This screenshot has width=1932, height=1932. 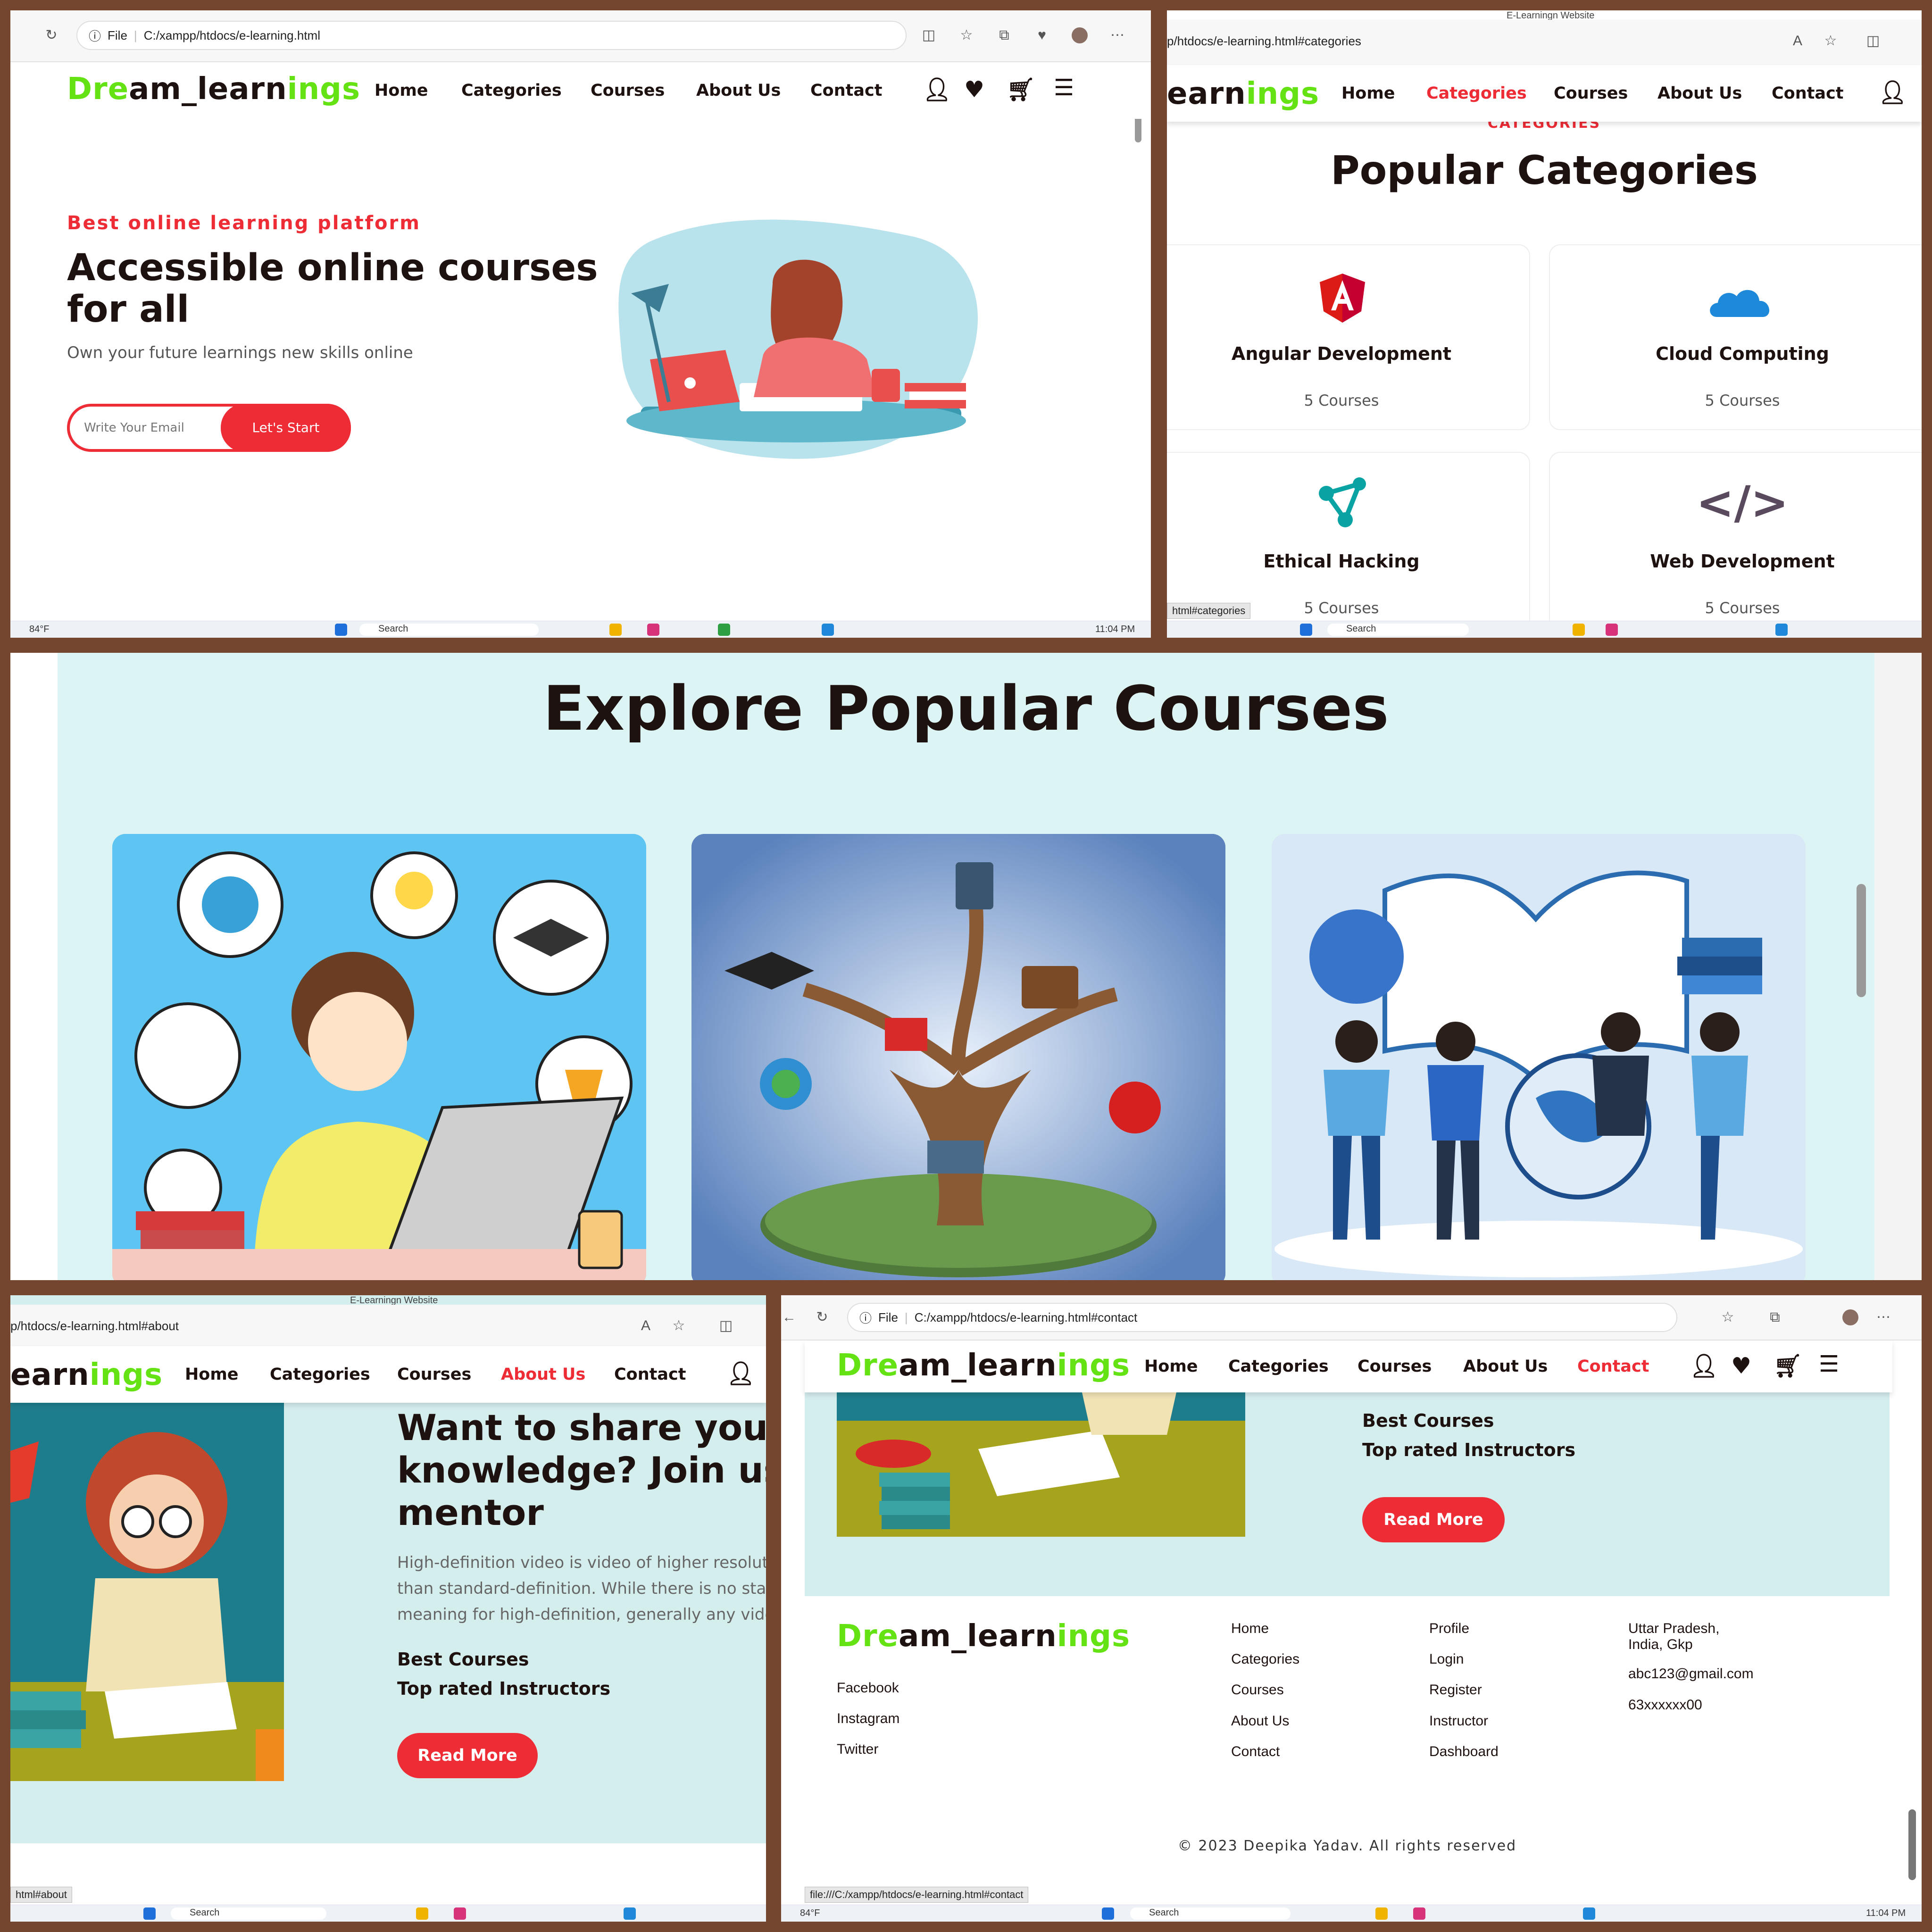 What do you see at coordinates (1861, 941) in the screenshot?
I see `scrollbar` at bounding box center [1861, 941].